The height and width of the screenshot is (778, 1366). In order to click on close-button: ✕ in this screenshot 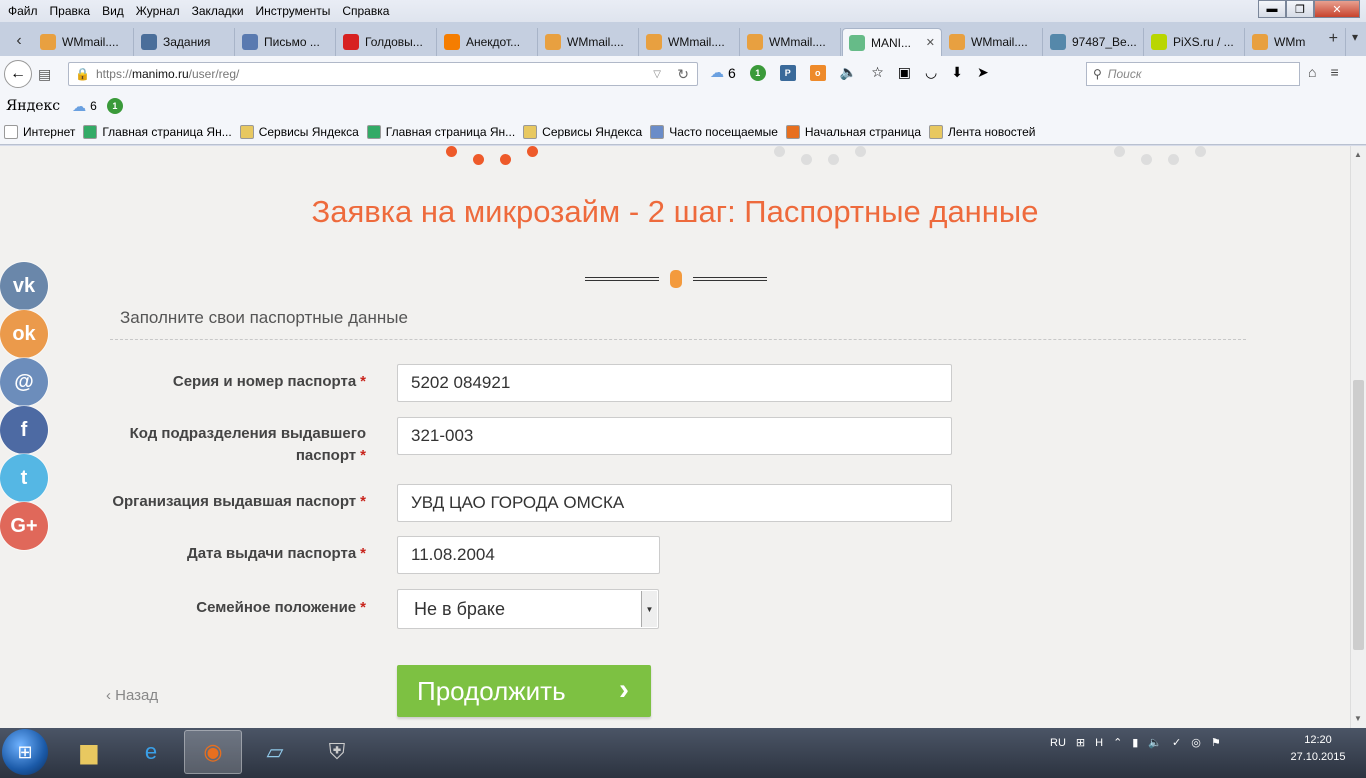, I will do `click(1337, 9)`.